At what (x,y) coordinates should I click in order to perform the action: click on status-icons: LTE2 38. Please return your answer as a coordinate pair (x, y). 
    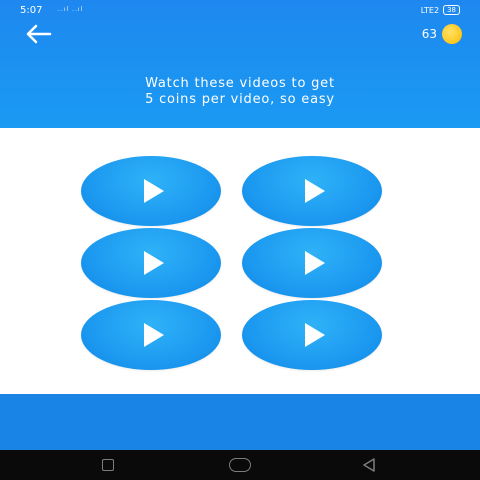
    Looking at the image, I should click on (440, 10).